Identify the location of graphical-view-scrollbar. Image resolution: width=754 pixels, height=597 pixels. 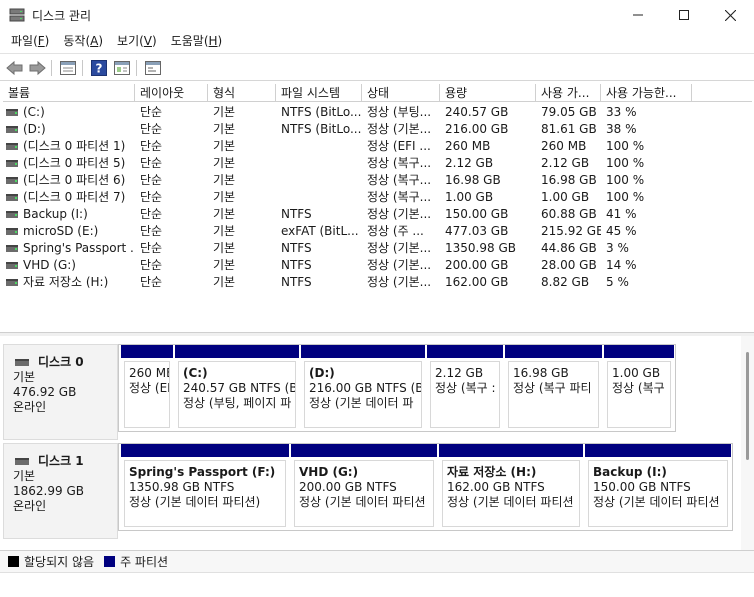
(747, 443).